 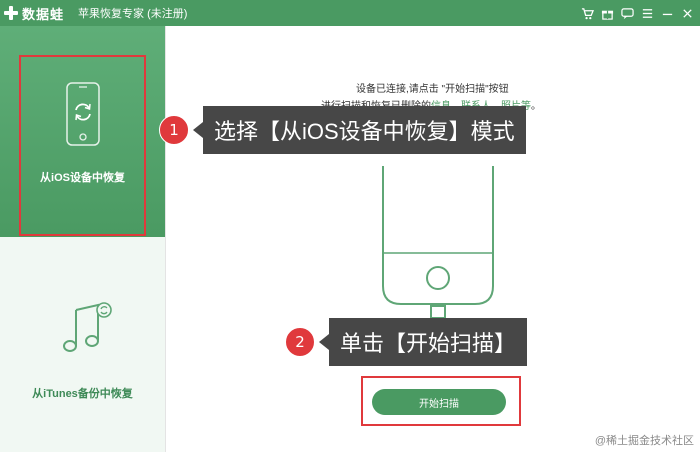 I want to click on app-logo: 数据蛙, so click(x=34, y=13).